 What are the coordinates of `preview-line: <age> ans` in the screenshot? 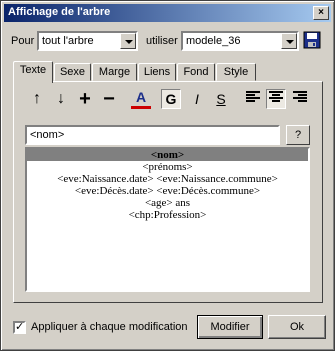 It's located at (167, 203).